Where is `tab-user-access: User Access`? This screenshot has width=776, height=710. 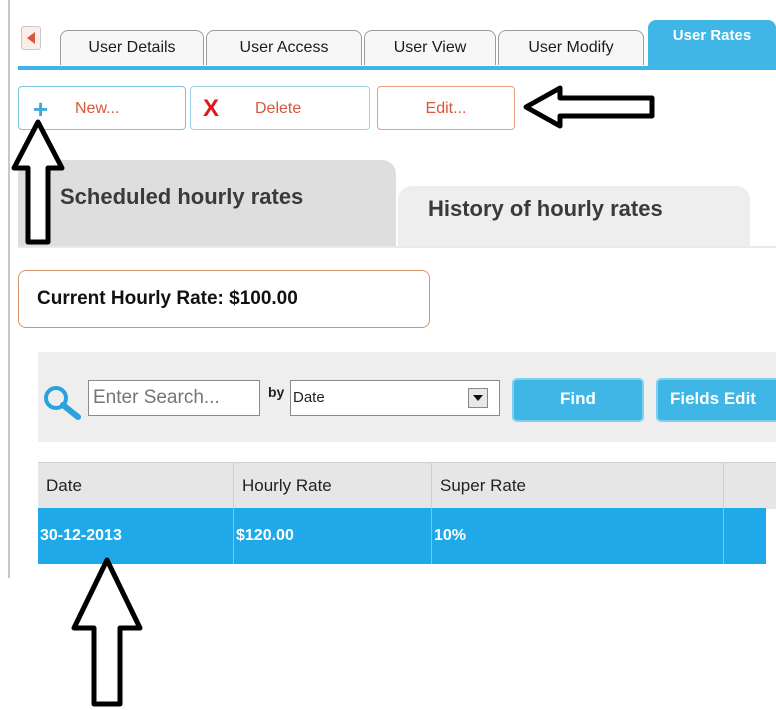
tab-user-access: User Access is located at coordinates (284, 47).